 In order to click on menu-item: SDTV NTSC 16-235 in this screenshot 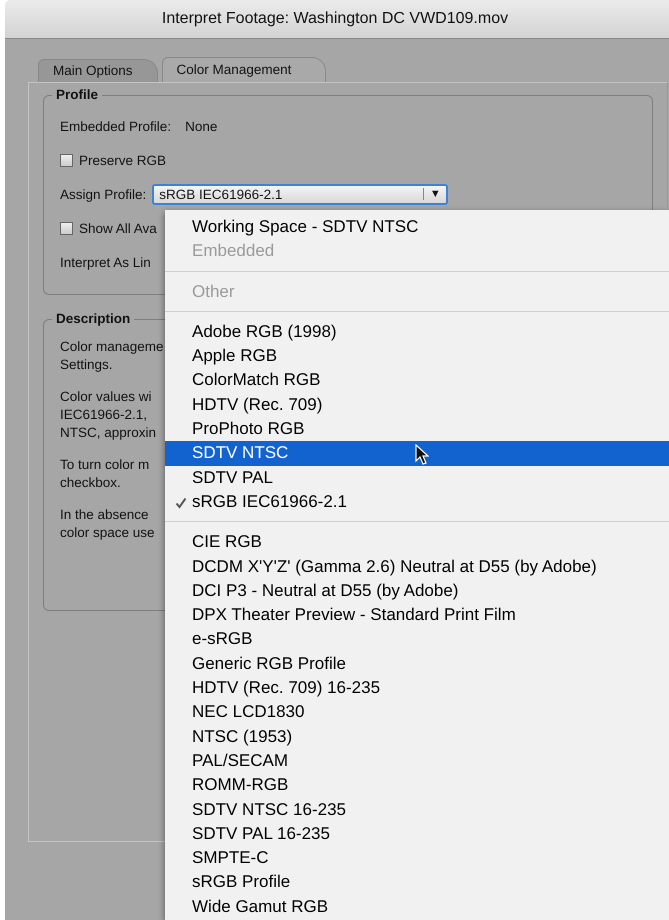, I will do `click(417, 810)`.